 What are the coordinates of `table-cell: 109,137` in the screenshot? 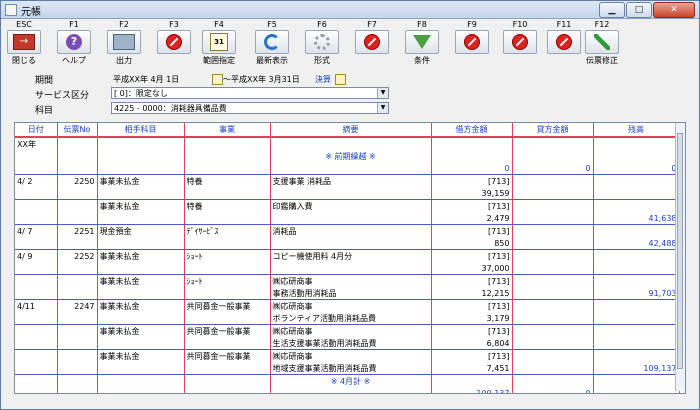 It's located at (472, 390).